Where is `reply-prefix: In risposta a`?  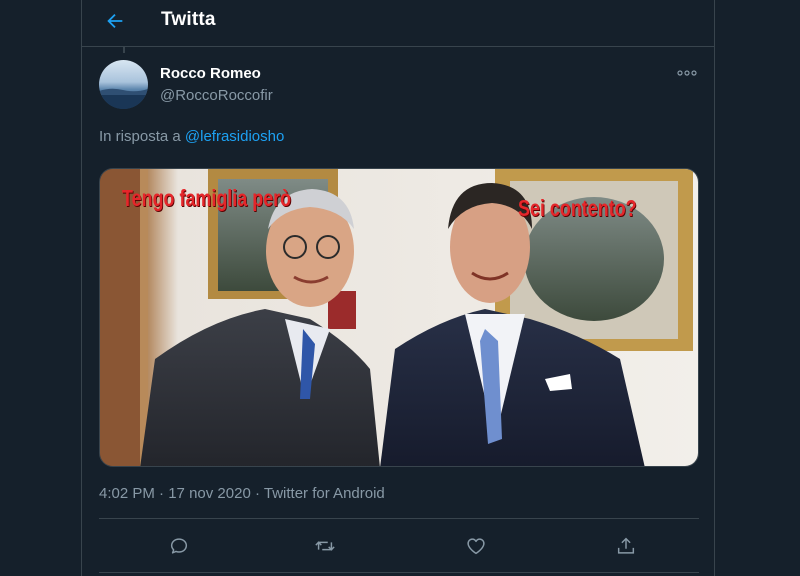
reply-prefix: In risposta a is located at coordinates (140, 136).